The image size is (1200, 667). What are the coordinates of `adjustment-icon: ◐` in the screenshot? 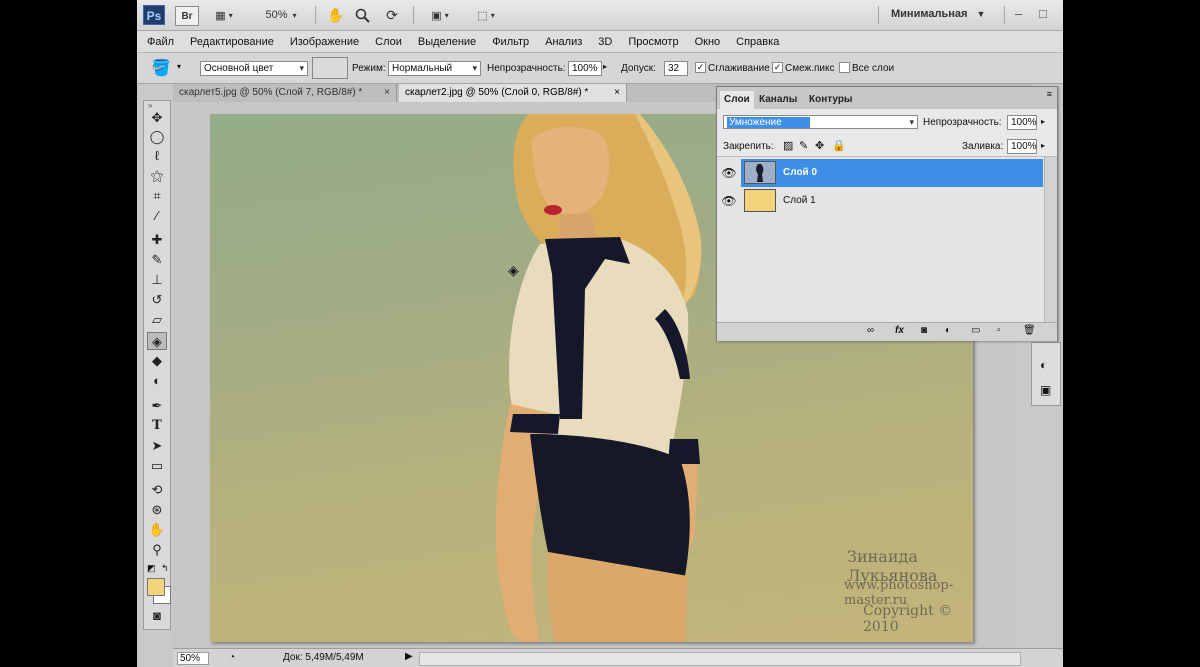 It's located at (948, 330).